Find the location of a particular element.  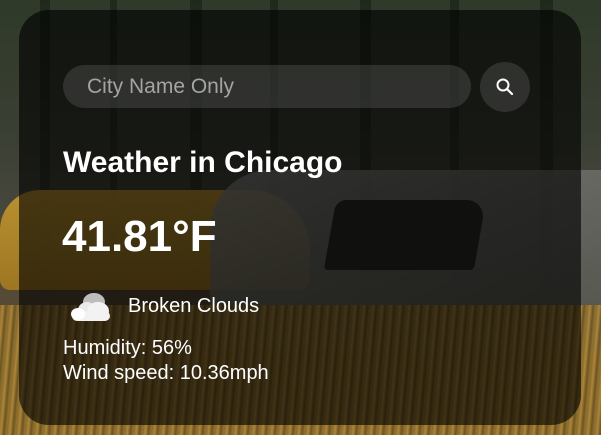

weather-description: Broken Clouds is located at coordinates (194, 306).